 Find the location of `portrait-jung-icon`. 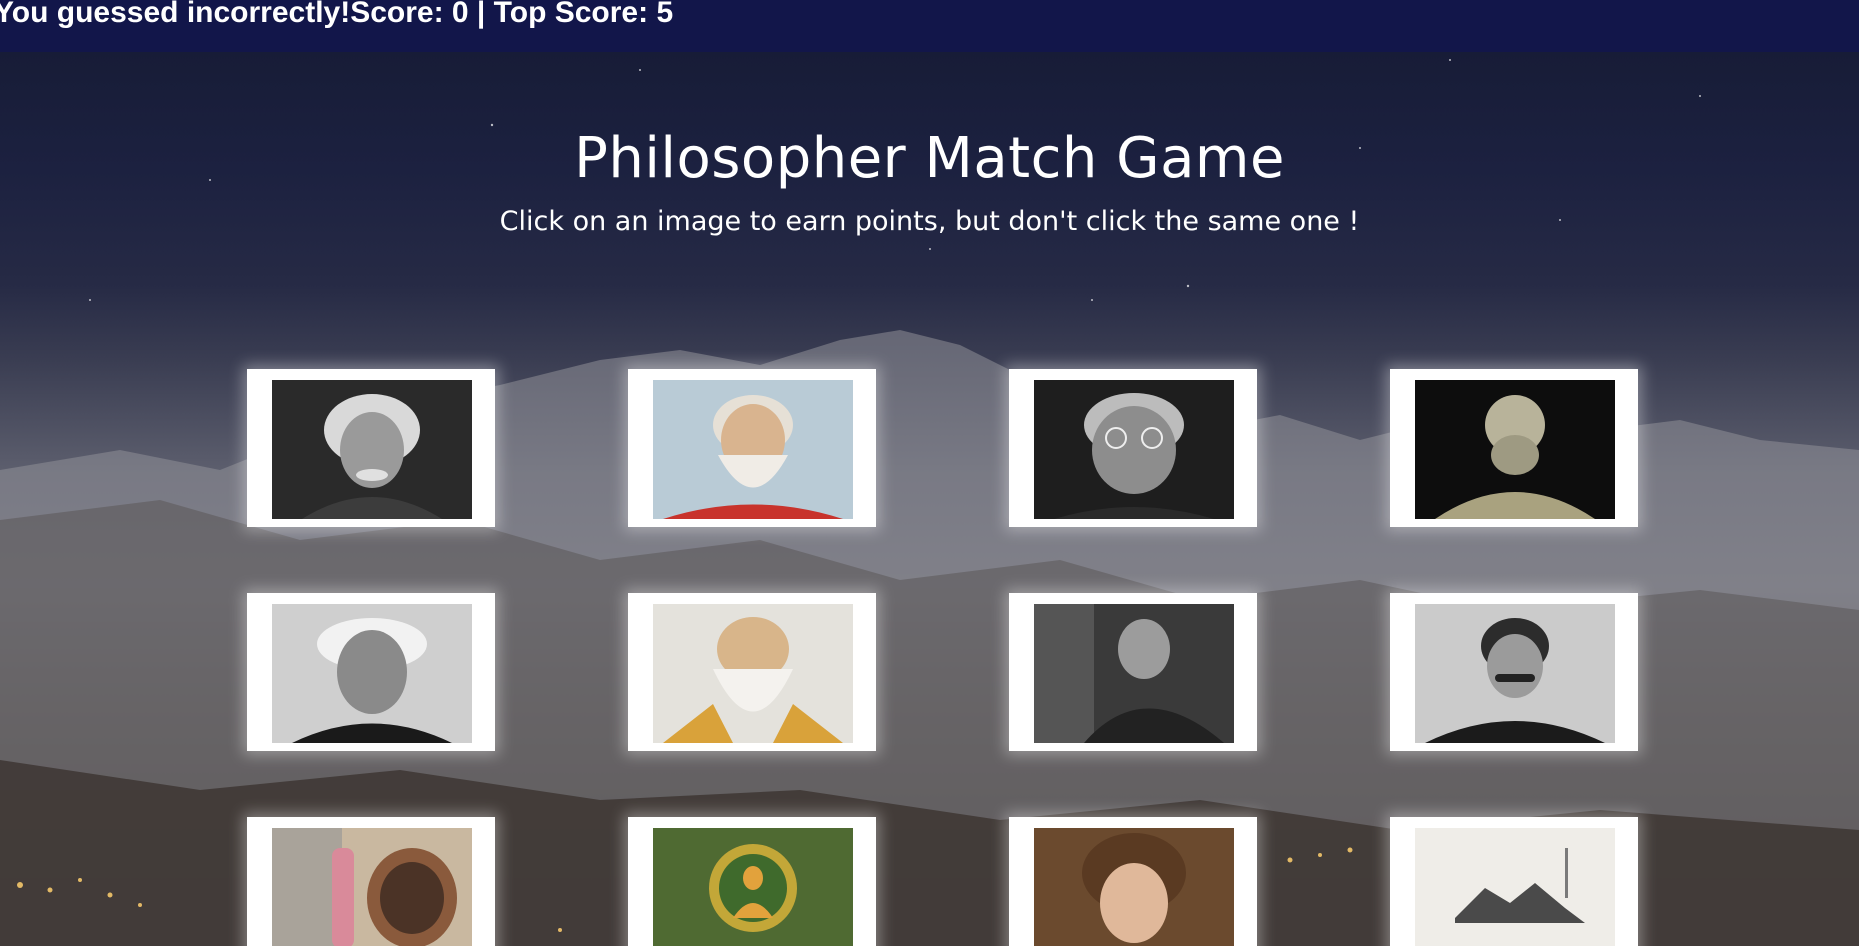

portrait-jung-icon is located at coordinates (1134, 449).